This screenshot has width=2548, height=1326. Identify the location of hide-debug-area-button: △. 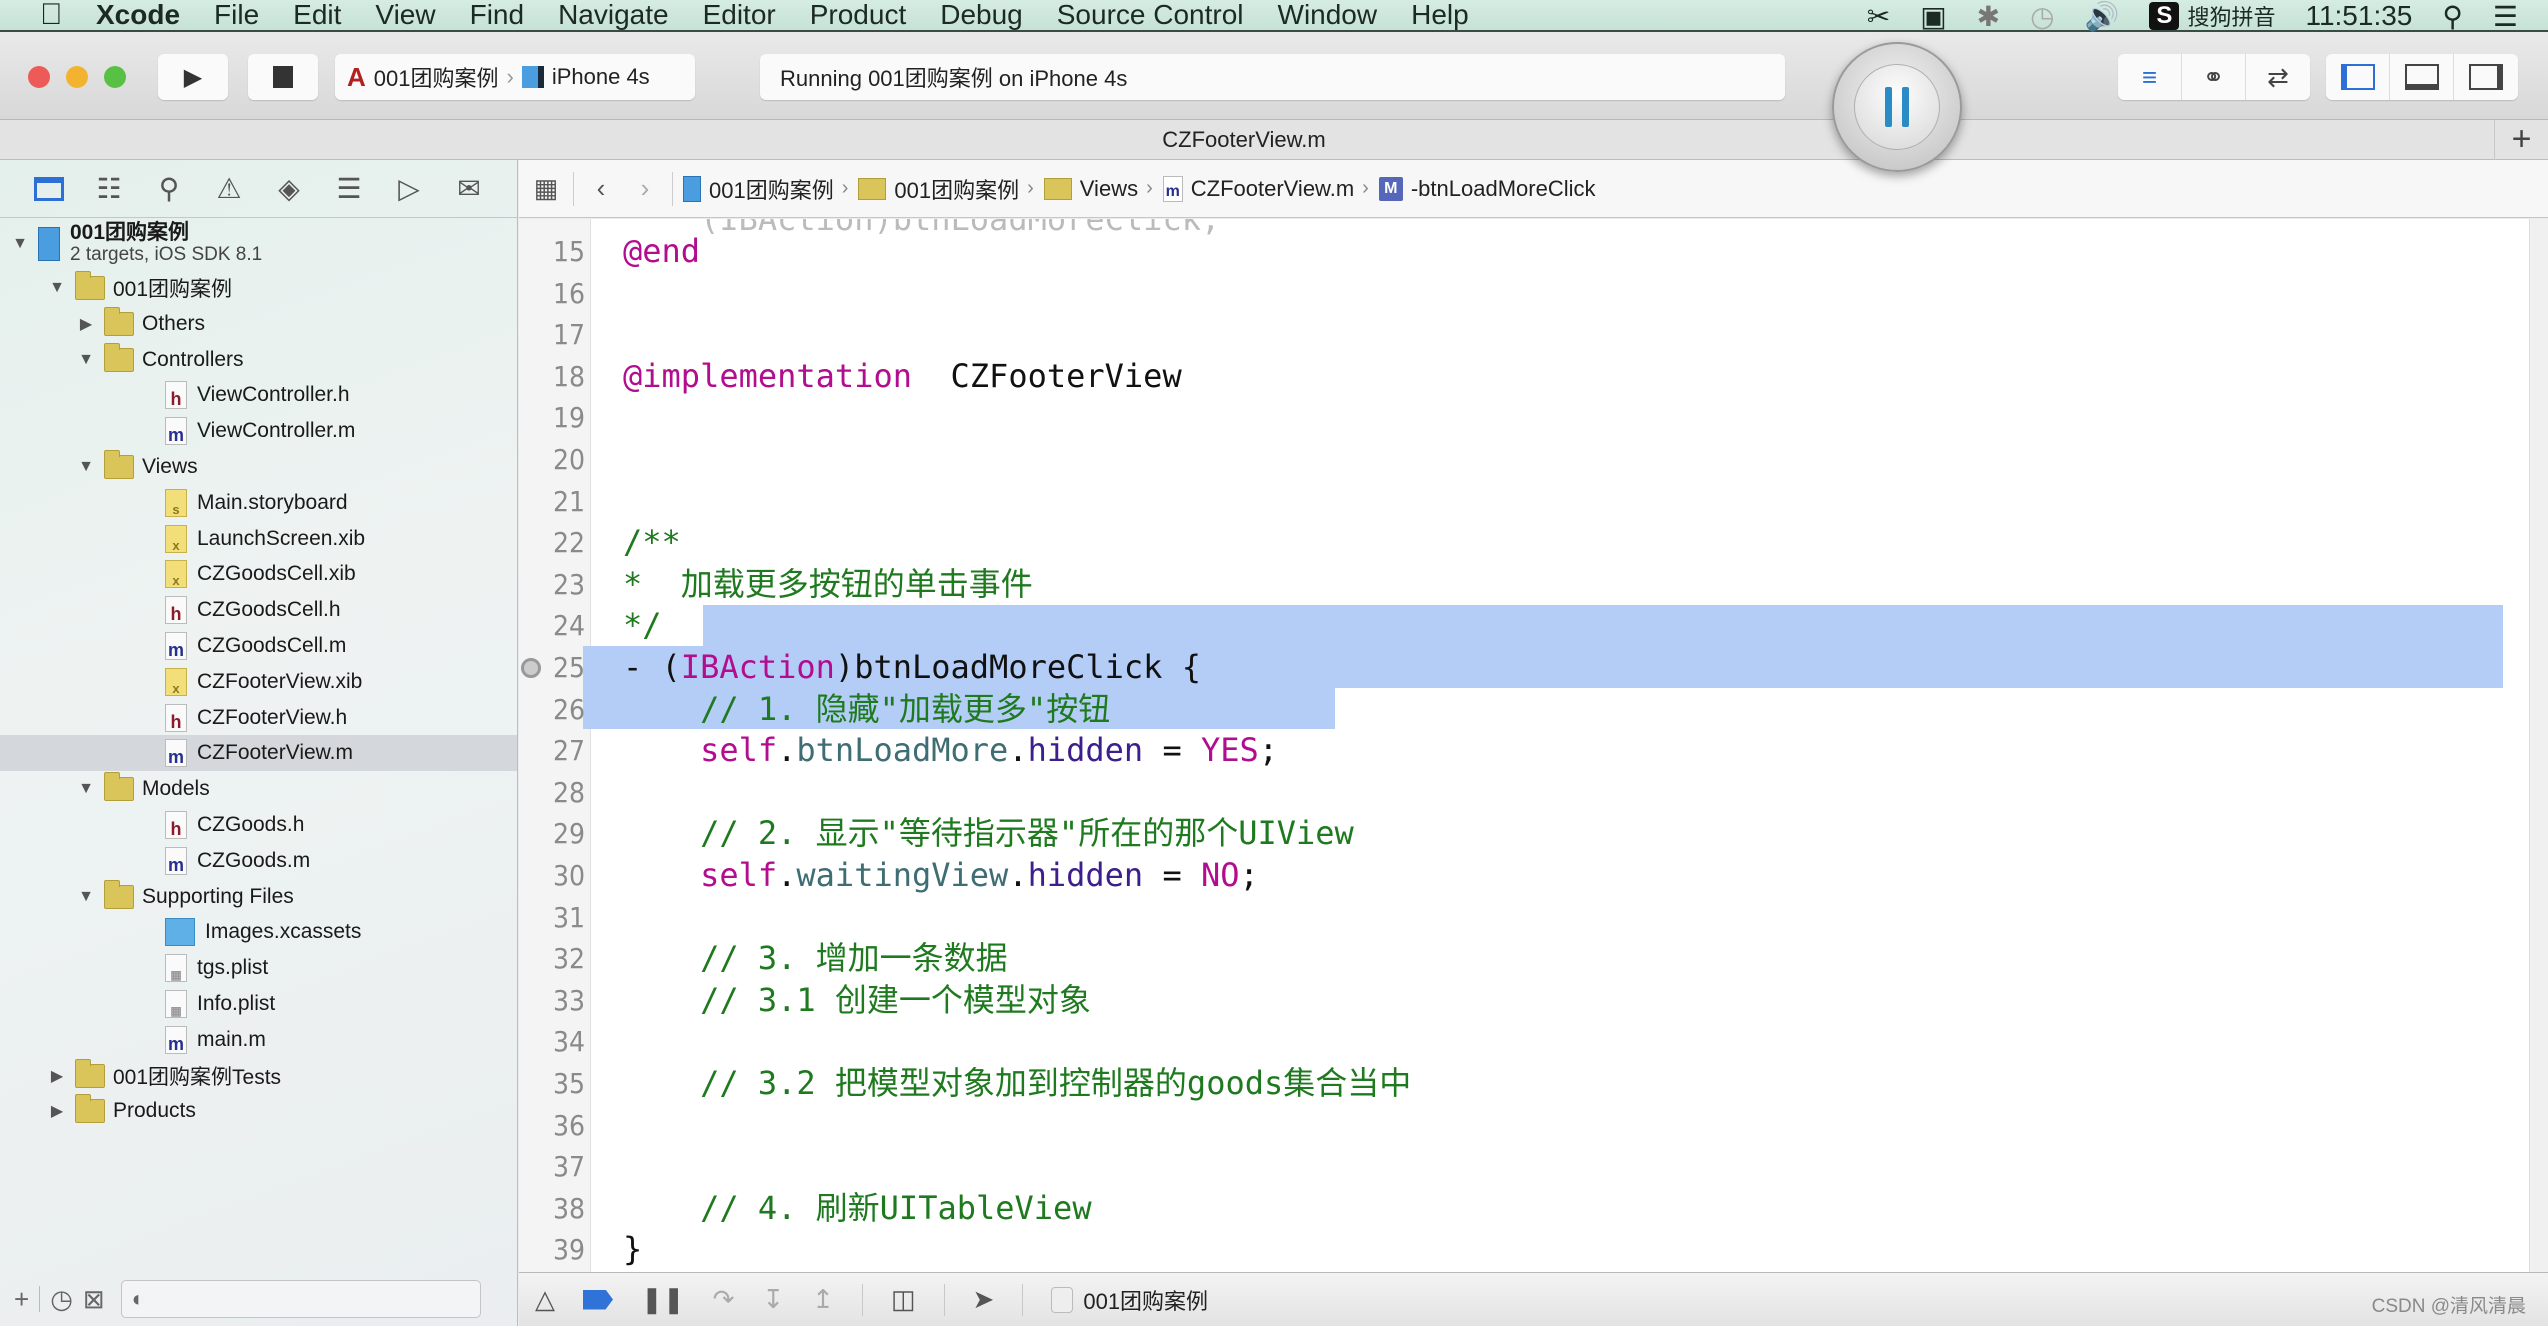
(545, 1299).